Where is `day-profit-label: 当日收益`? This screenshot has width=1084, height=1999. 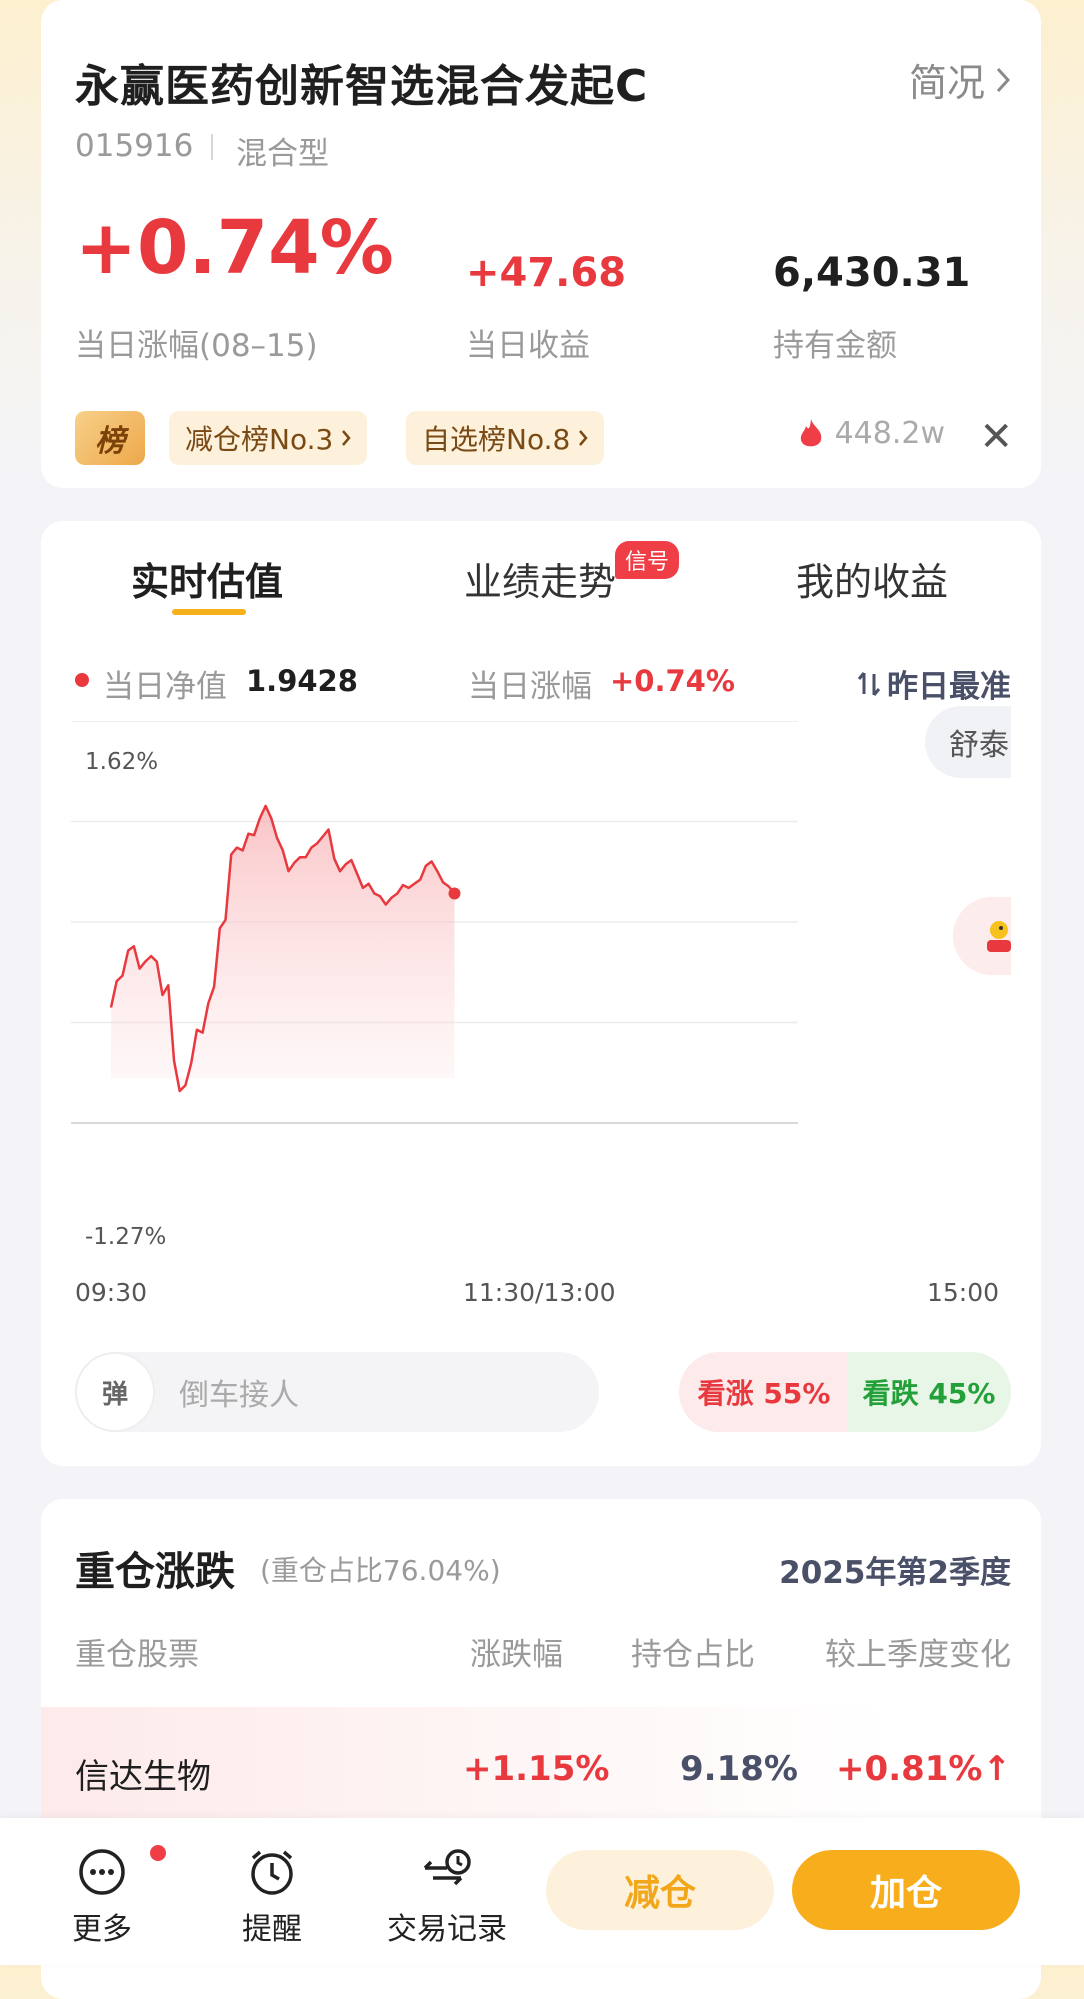 day-profit-label: 当日收益 is located at coordinates (528, 346).